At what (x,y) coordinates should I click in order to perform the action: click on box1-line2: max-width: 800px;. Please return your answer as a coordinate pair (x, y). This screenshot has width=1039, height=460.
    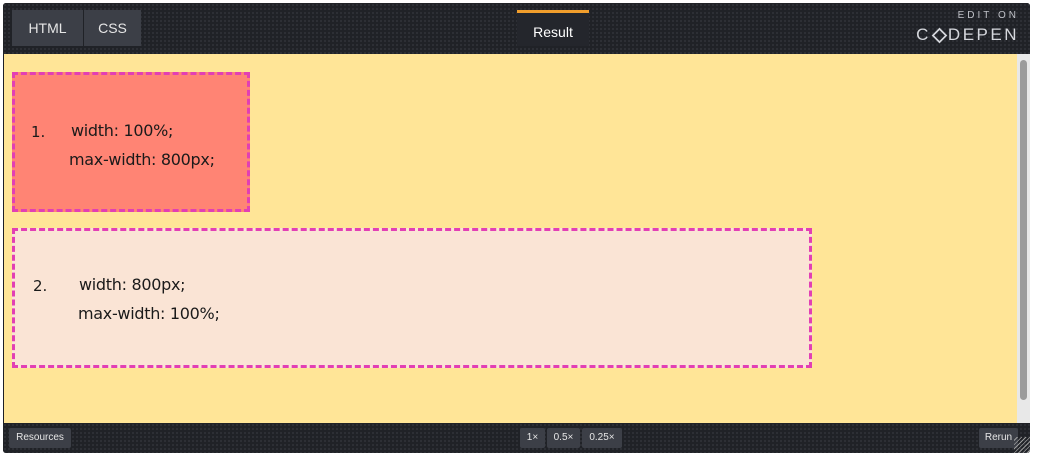
    Looking at the image, I should click on (142, 159).